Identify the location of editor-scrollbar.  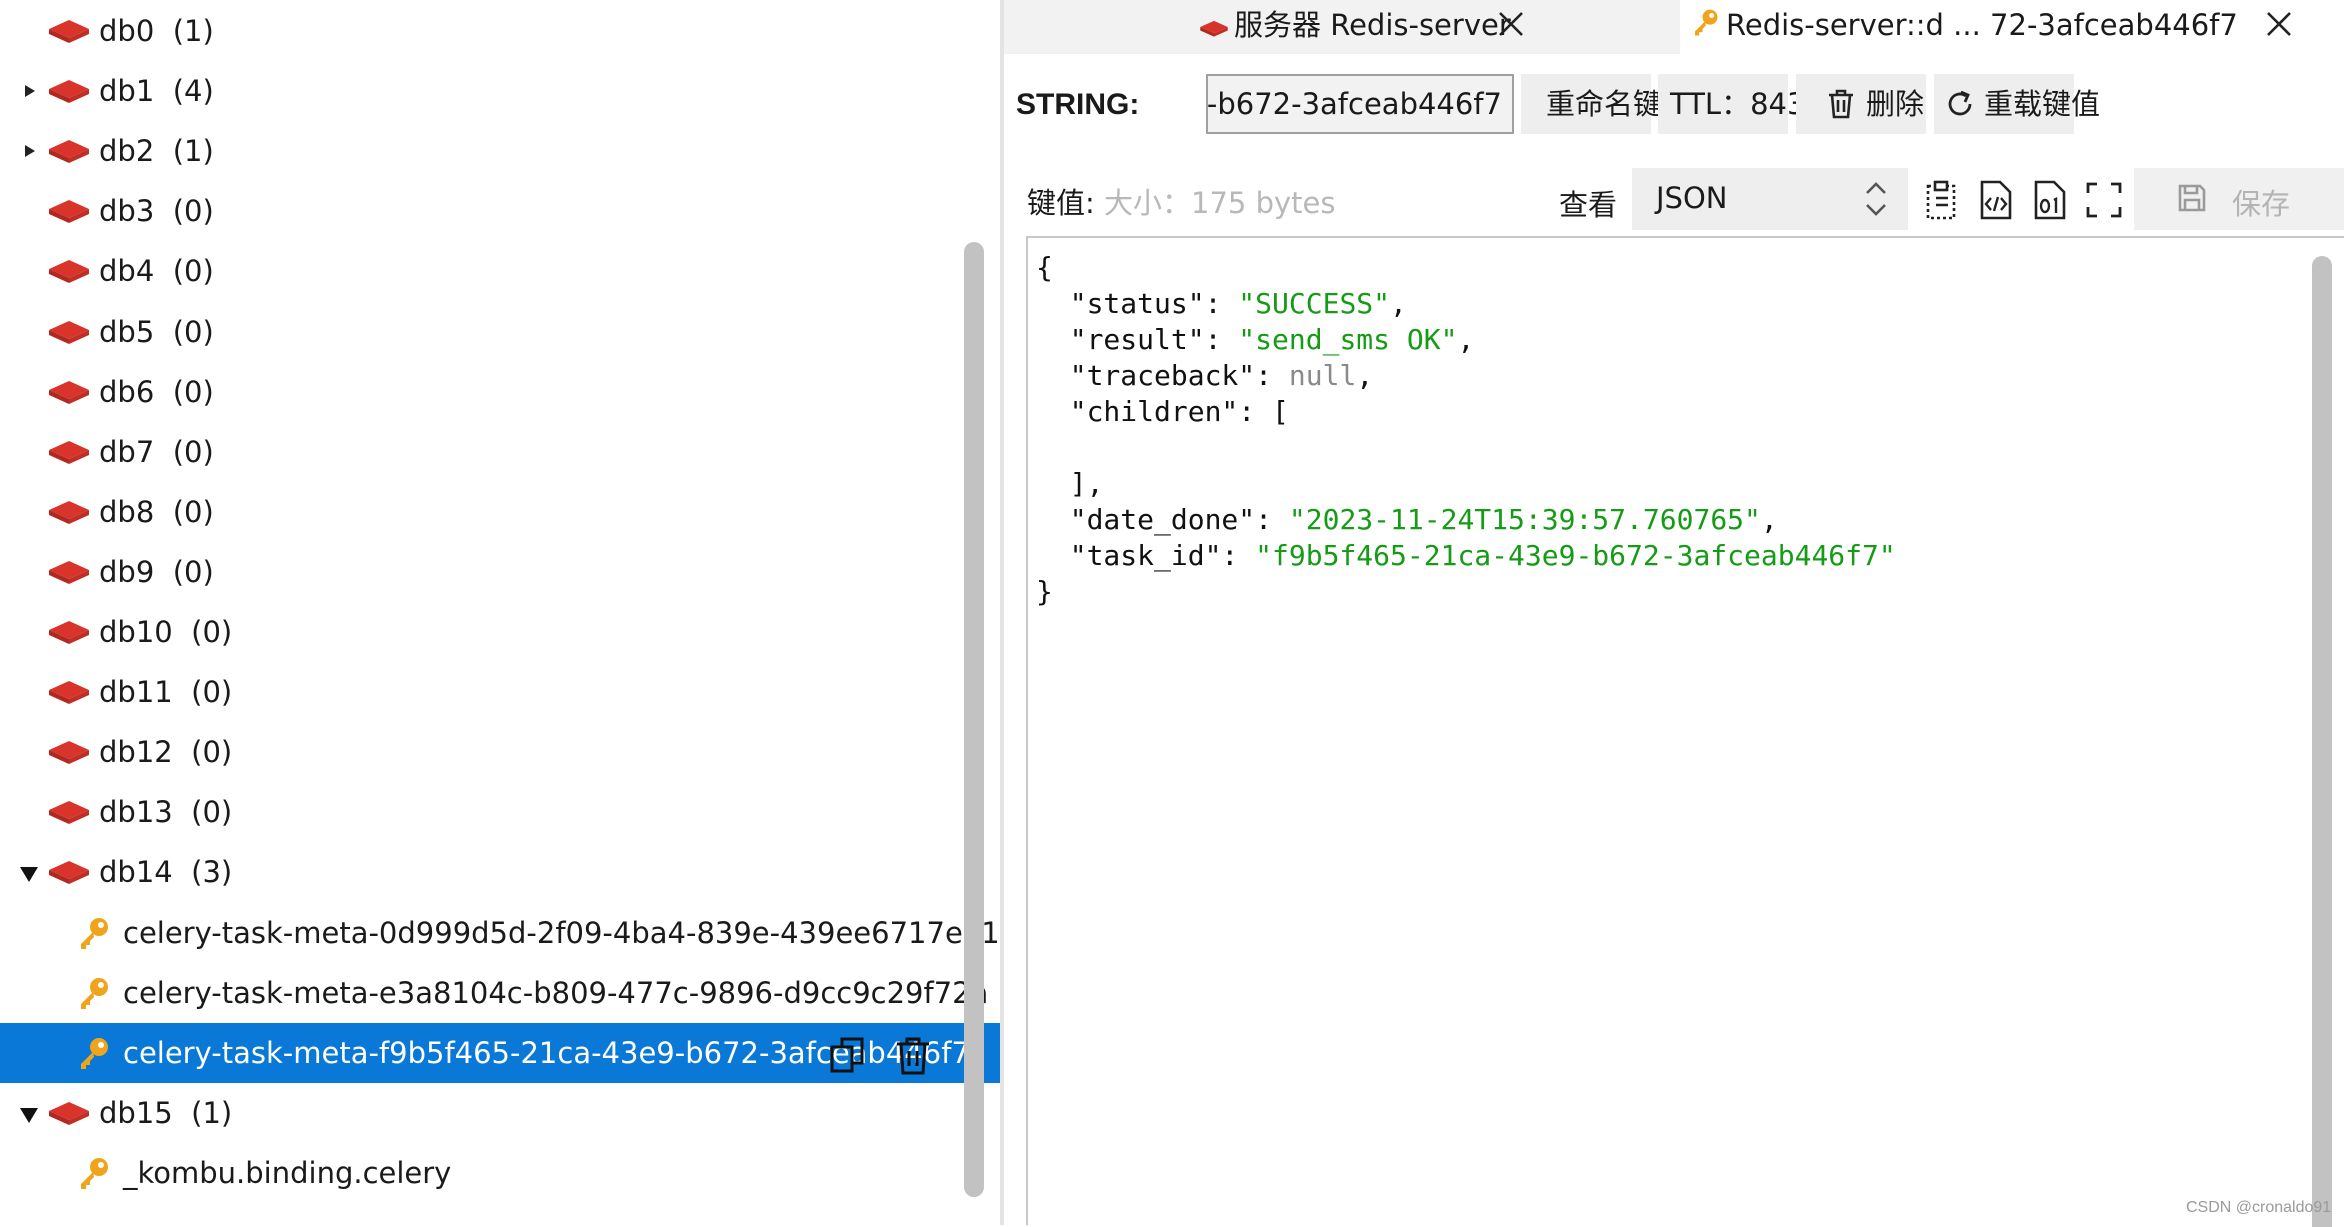
(2322, 741).